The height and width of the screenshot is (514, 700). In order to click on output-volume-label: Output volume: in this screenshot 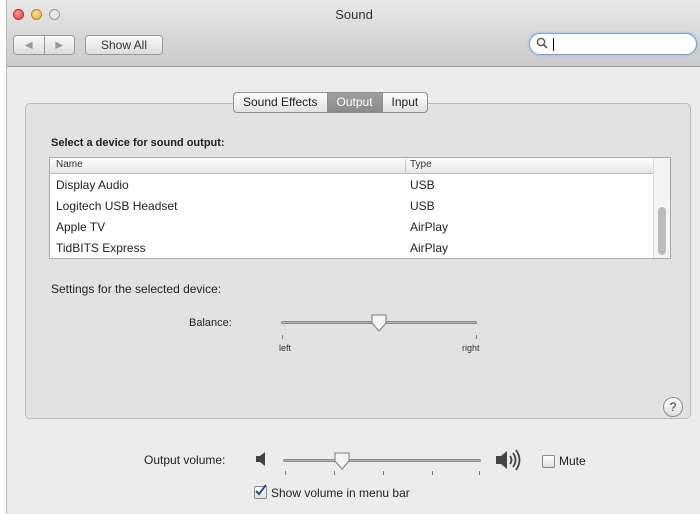, I will do `click(185, 460)`.